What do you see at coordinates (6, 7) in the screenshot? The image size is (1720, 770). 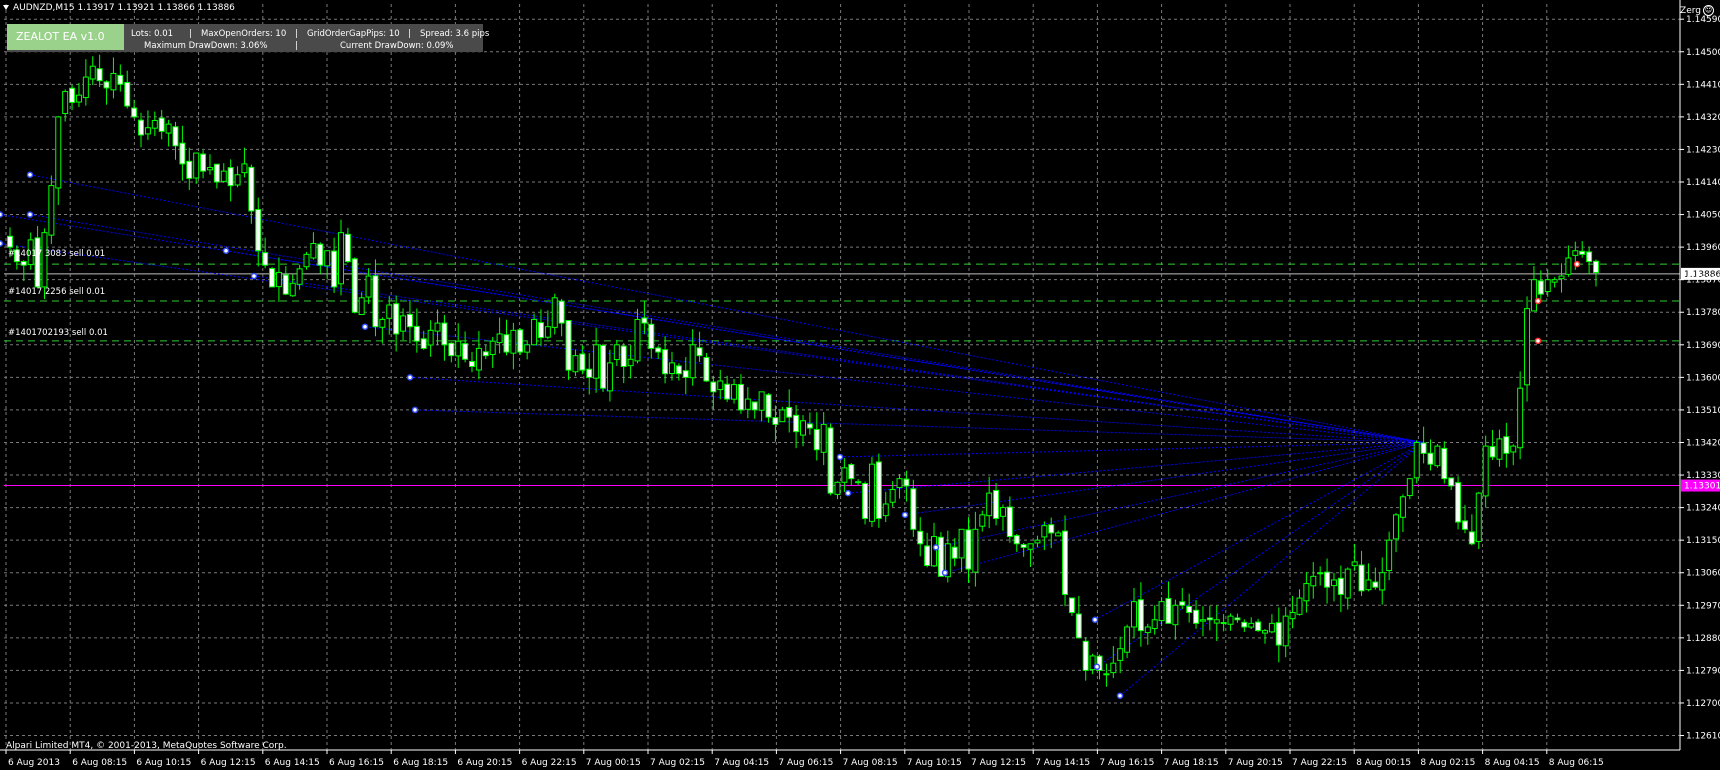 I see `dropdown-triangle-icon` at bounding box center [6, 7].